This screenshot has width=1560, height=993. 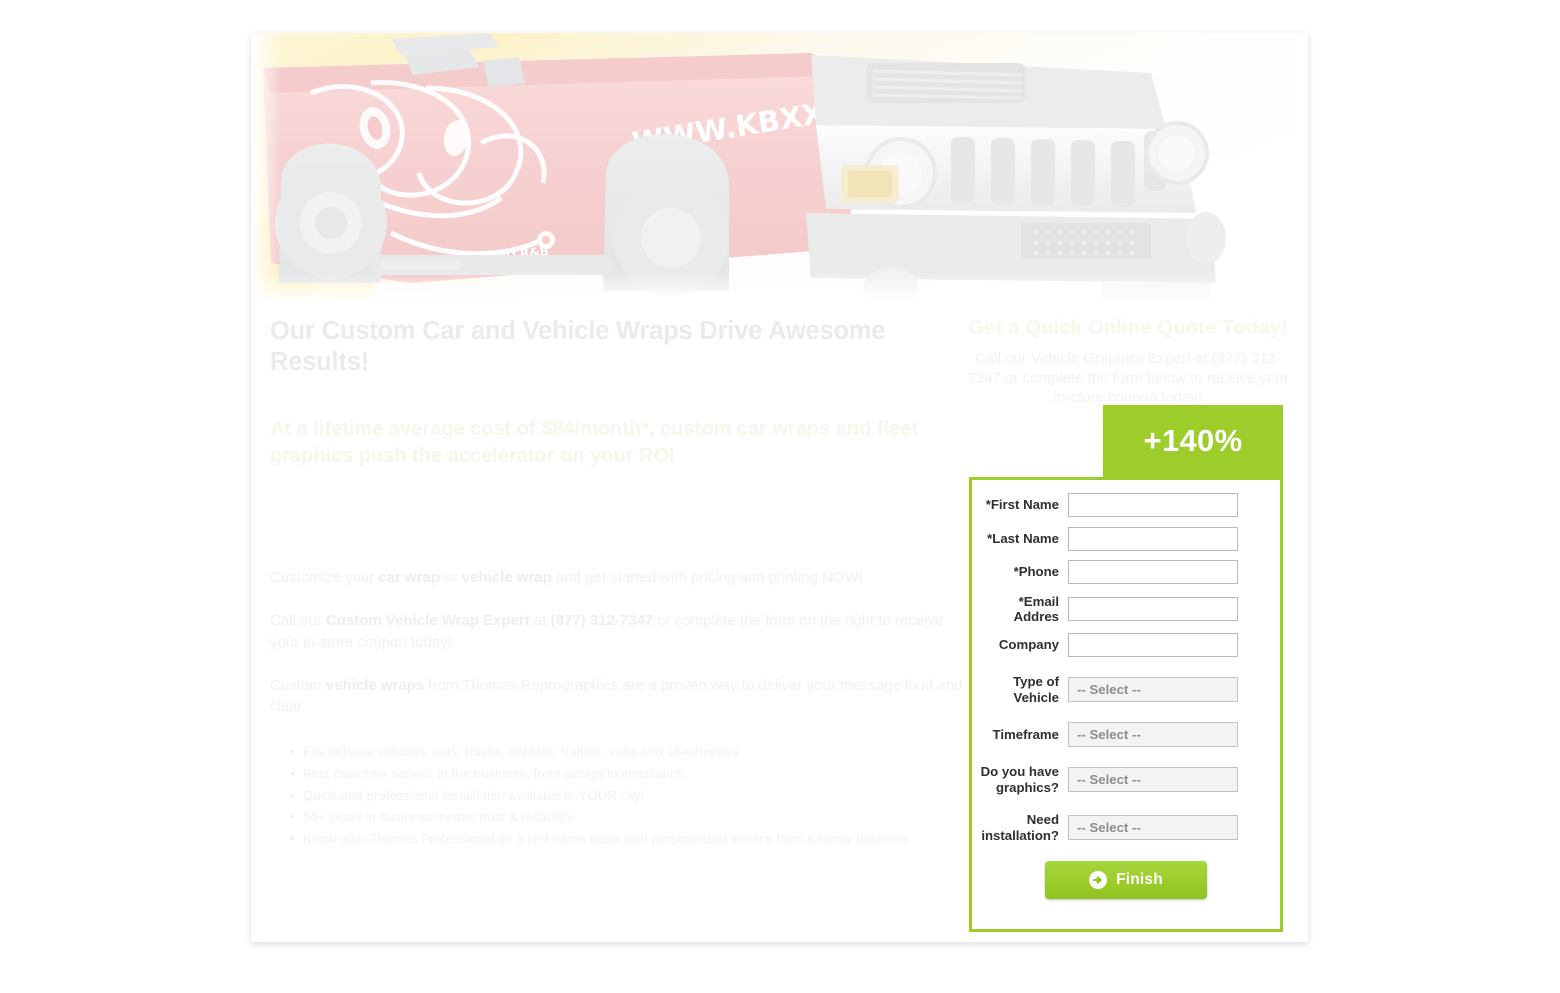 What do you see at coordinates (1020, 827) in the screenshot?
I see `need-installation-label: Need installation?` at bounding box center [1020, 827].